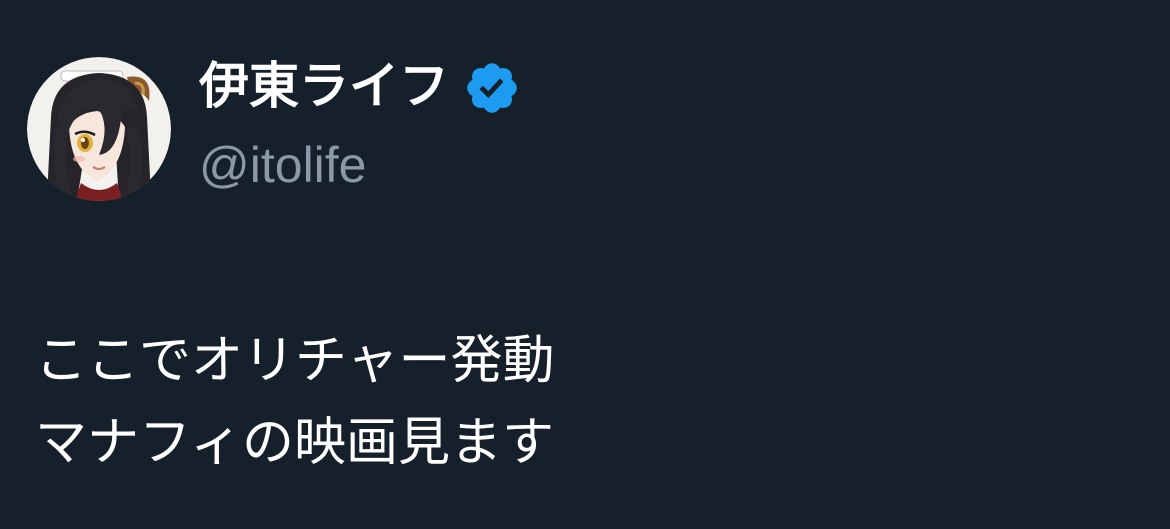  Describe the element at coordinates (294, 402) in the screenshot. I see `tweet-text: ここでオリチャー発動 マナフィの映画見ます` at that location.